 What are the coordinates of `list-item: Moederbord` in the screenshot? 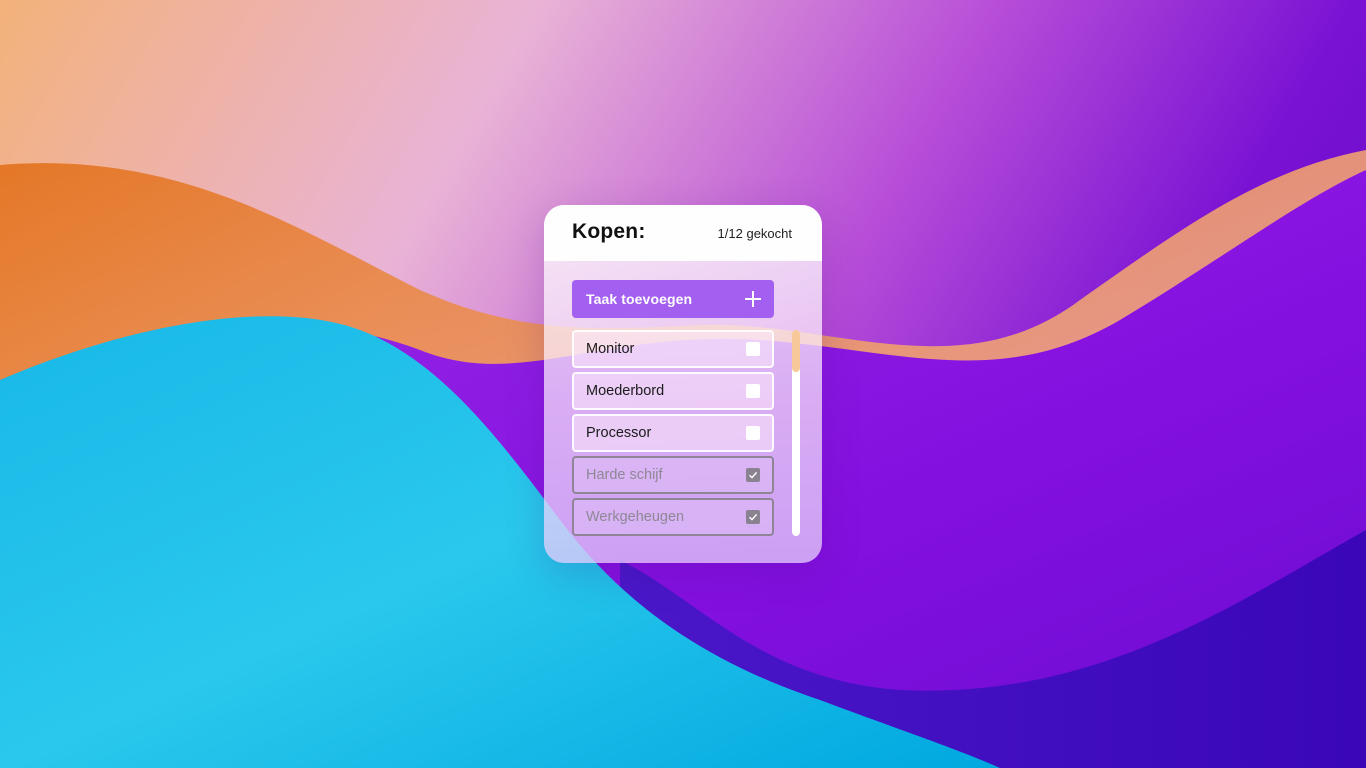 It's located at (673, 391).